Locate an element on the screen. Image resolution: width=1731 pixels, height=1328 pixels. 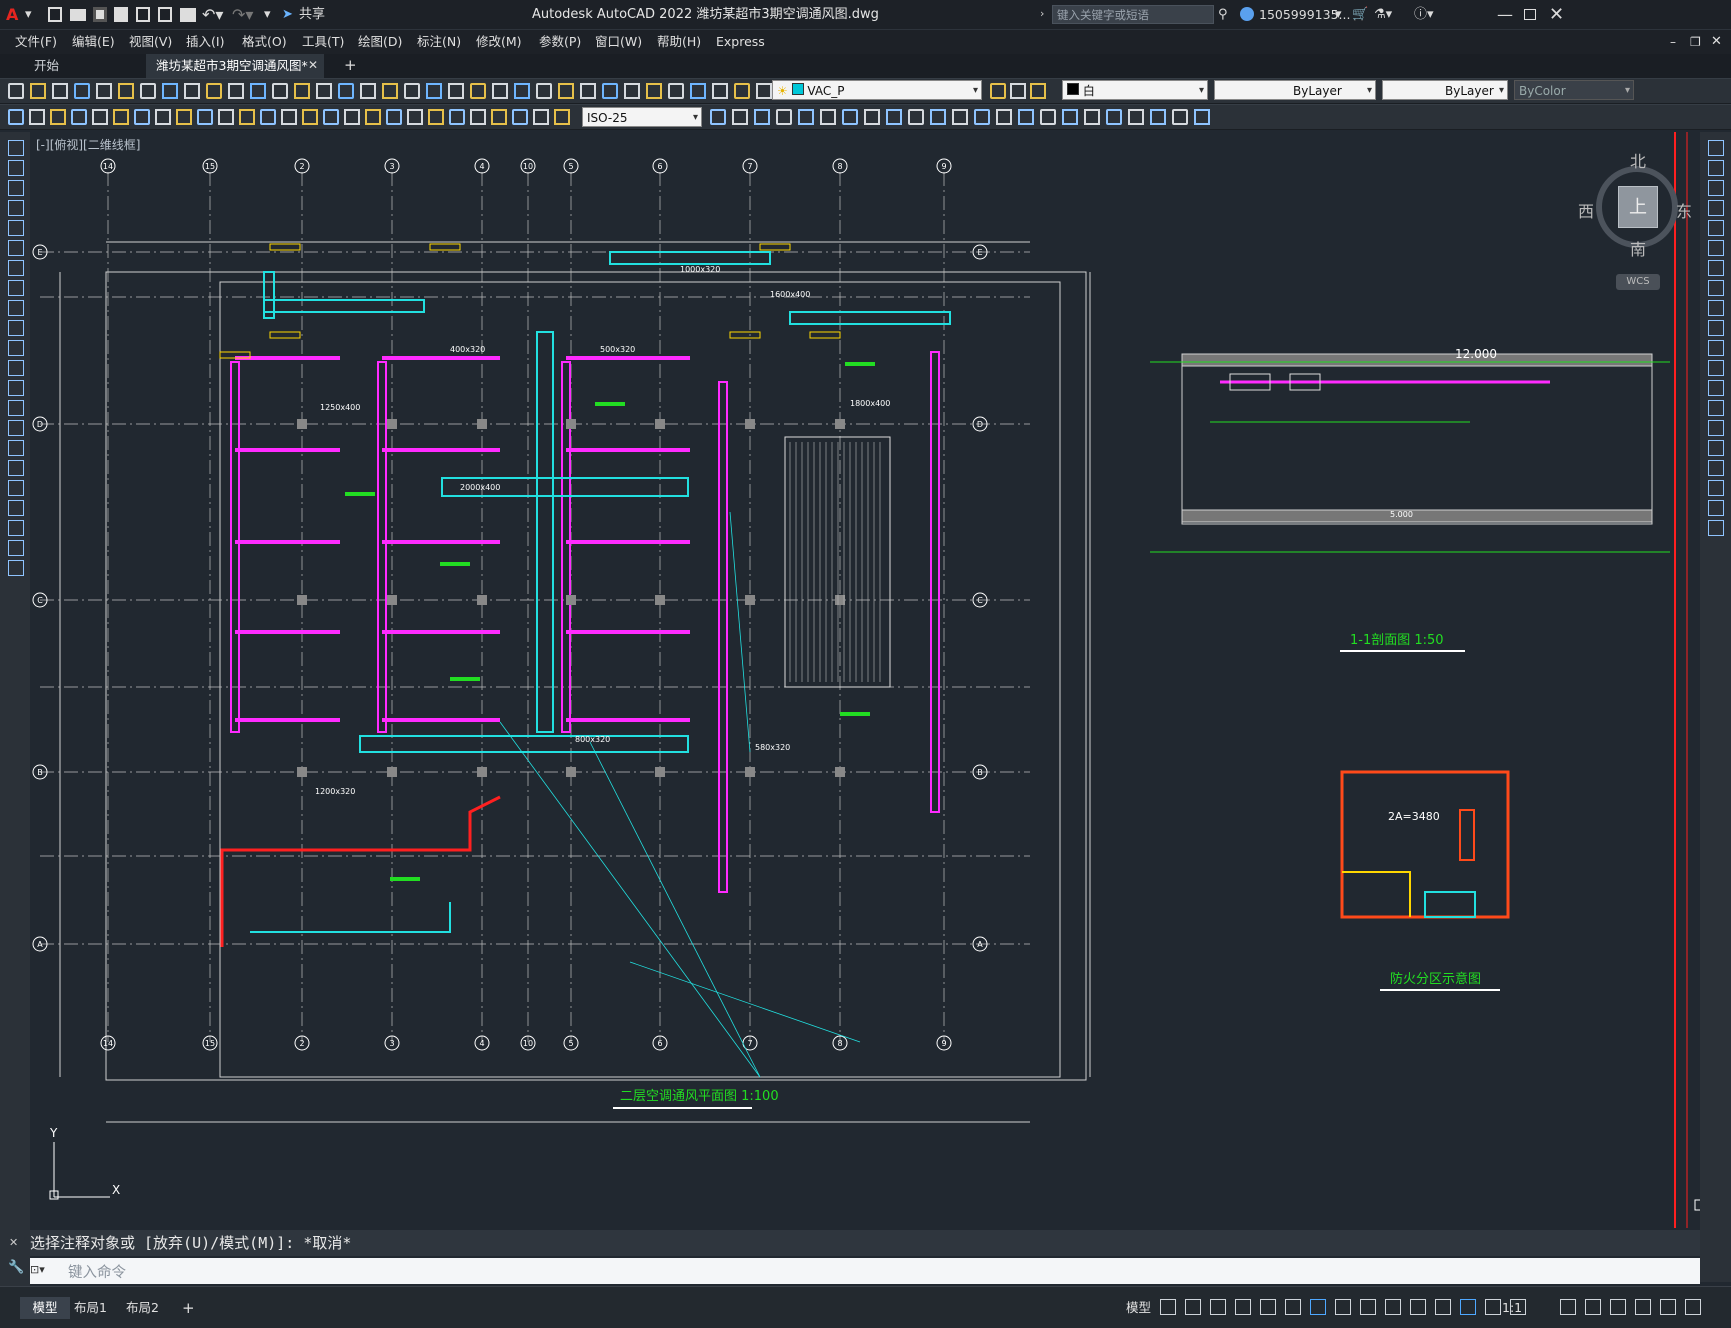
menu-draw: 绘图(D) is located at coordinates (380, 42).